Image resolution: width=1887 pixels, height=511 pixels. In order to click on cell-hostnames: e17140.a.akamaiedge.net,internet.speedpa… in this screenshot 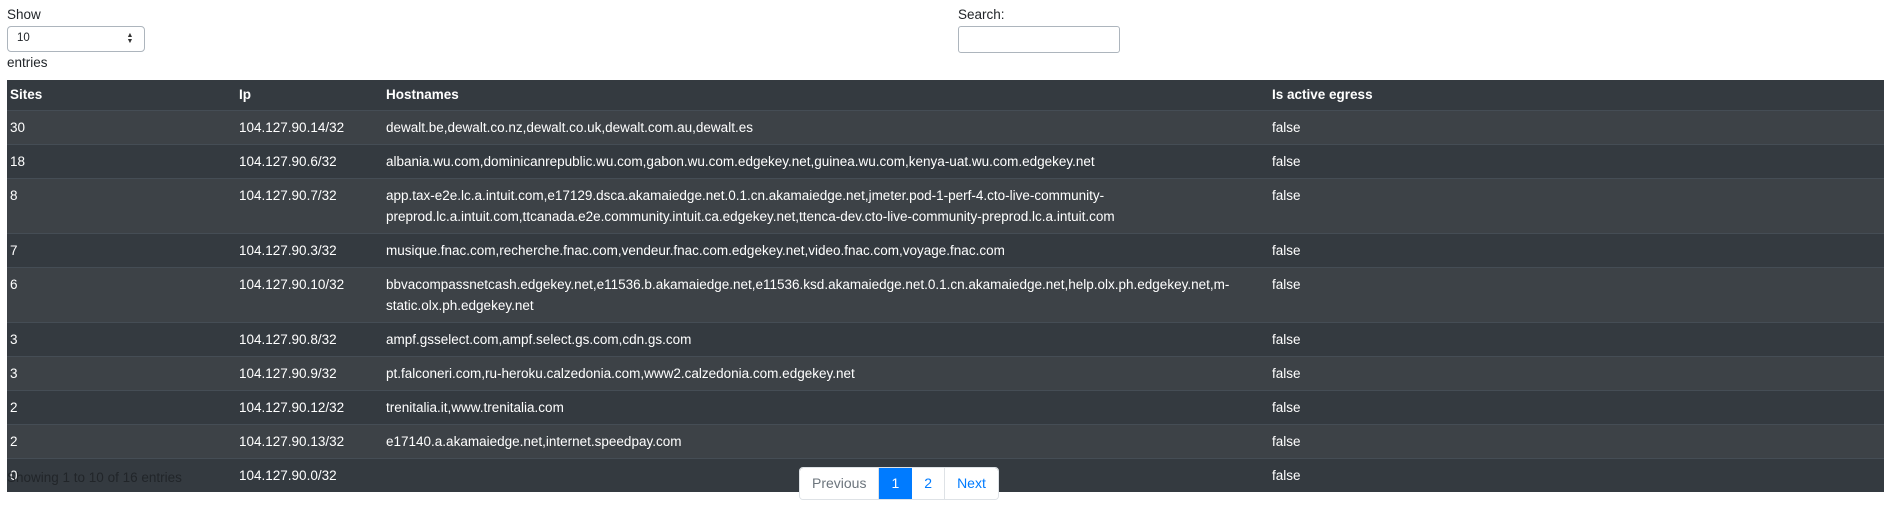, I will do `click(826, 440)`.